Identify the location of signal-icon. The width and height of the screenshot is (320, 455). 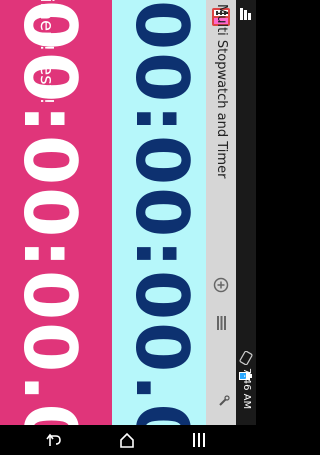
(246, 14).